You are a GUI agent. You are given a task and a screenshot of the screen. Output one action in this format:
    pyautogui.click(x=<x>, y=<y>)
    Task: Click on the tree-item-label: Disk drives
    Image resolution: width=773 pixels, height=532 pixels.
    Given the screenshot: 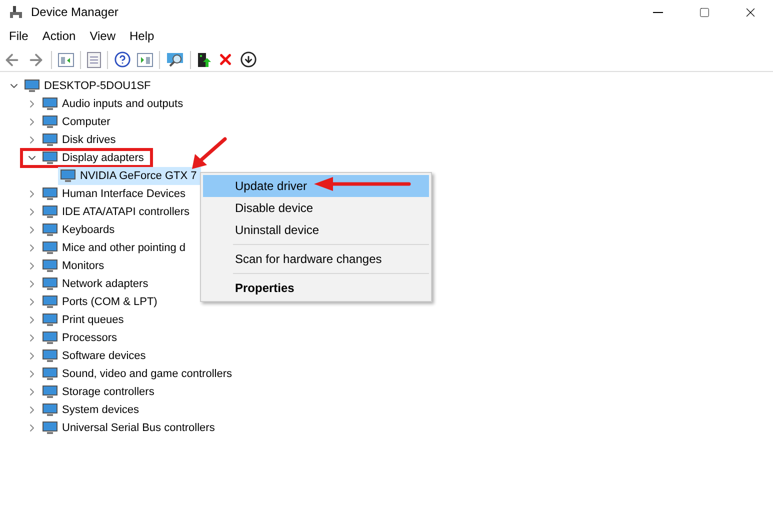 What is the action you would take?
    pyautogui.click(x=89, y=140)
    